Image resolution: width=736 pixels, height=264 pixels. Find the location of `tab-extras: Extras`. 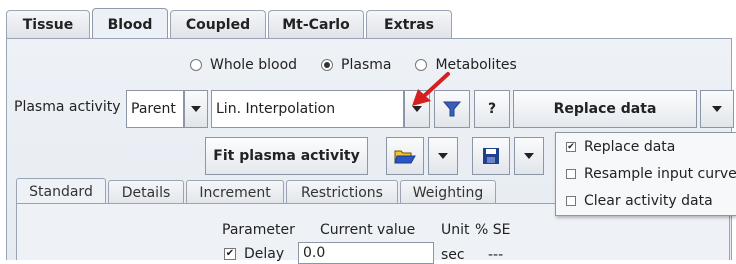

tab-extras: Extras is located at coordinates (409, 24).